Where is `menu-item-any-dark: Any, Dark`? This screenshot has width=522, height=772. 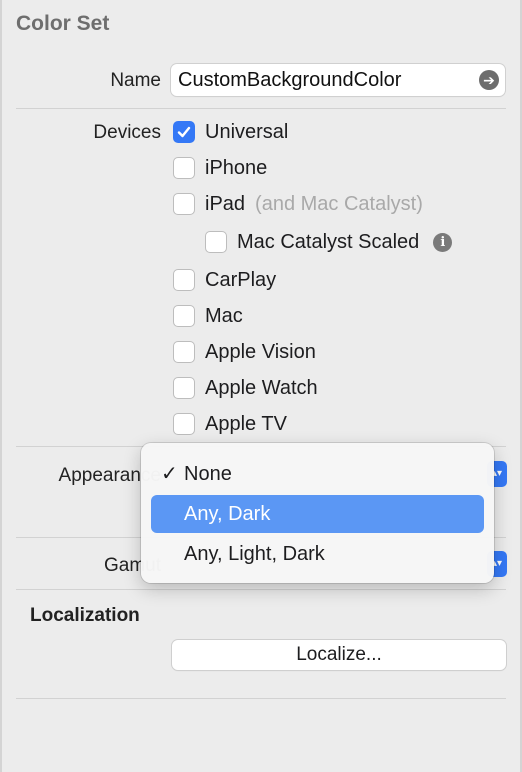 menu-item-any-dark: Any, Dark is located at coordinates (317, 514).